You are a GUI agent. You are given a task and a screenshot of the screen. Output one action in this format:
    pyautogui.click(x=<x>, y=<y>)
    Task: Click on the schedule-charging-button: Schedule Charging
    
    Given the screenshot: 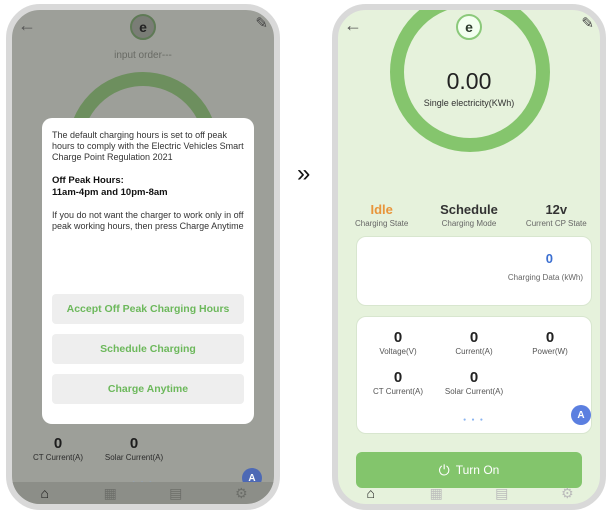 What is the action you would take?
    pyautogui.click(x=148, y=349)
    